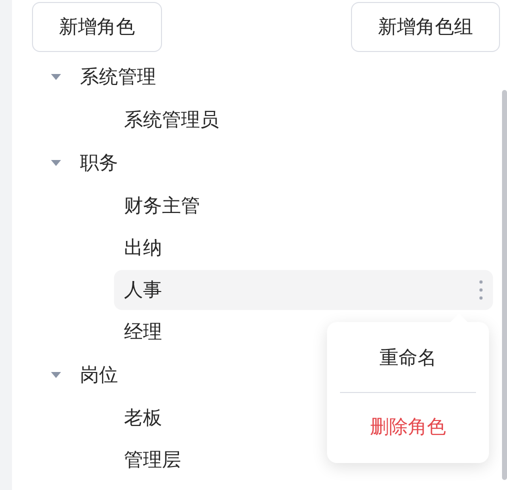  I want to click on tree-item: 出纳, so click(143, 248).